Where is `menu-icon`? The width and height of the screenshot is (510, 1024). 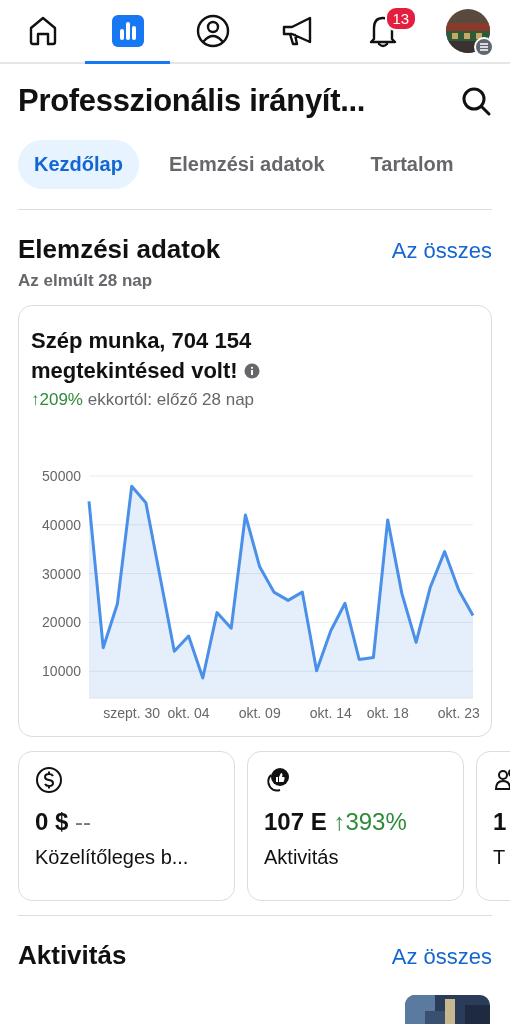
menu-icon is located at coordinates (483, 46).